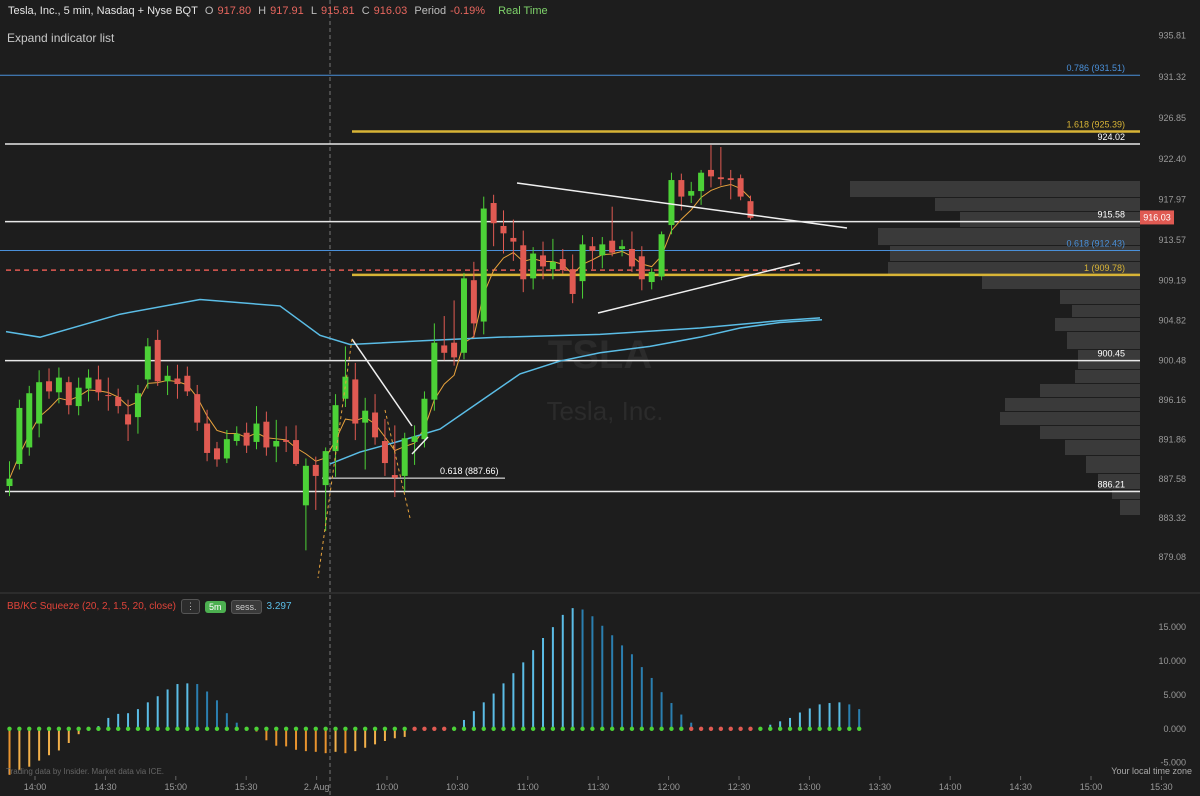 This screenshot has width=1200, height=796. Describe the element at coordinates (1111, 354) in the screenshot. I see `level-label: 900.45` at that location.